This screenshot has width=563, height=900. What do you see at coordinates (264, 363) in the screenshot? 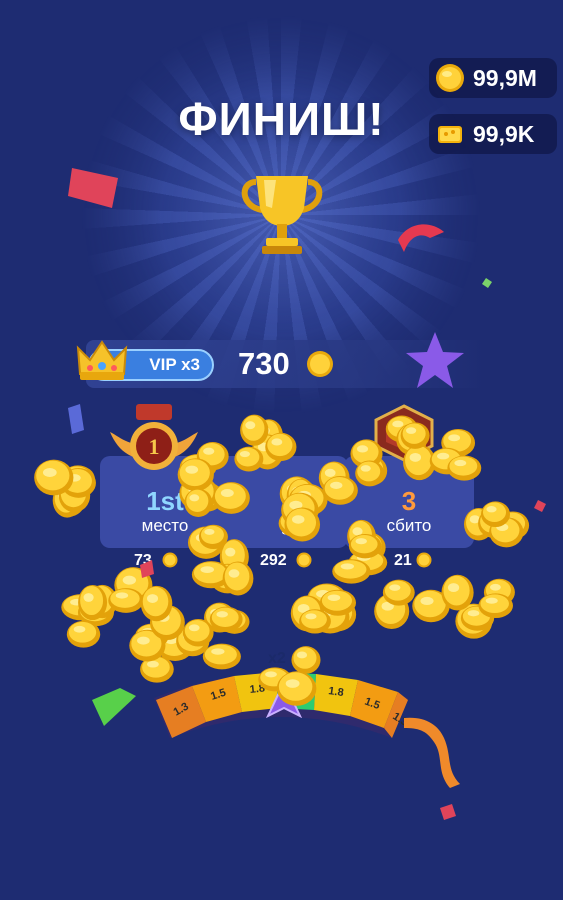
I see `reward-amount: 730` at bounding box center [264, 363].